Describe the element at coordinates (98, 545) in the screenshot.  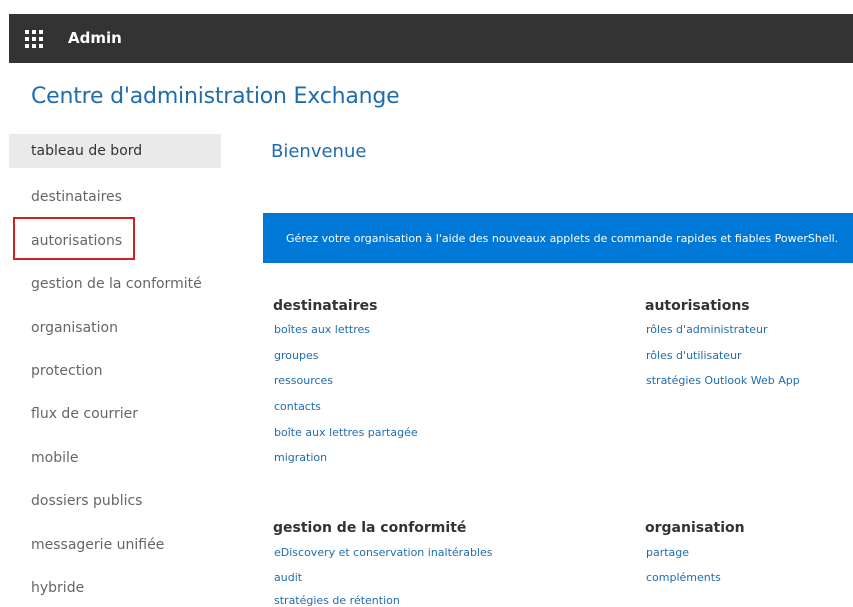
I see `sidebar-item-label: messagerie unifiée` at that location.